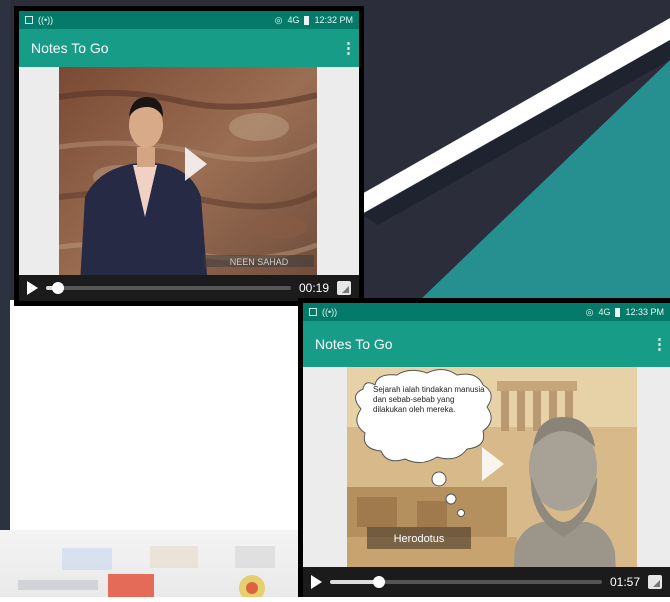  What do you see at coordinates (189, 20) in the screenshot?
I see `status-bar: ((•)) ◎ 4G 12:32 PM` at bounding box center [189, 20].